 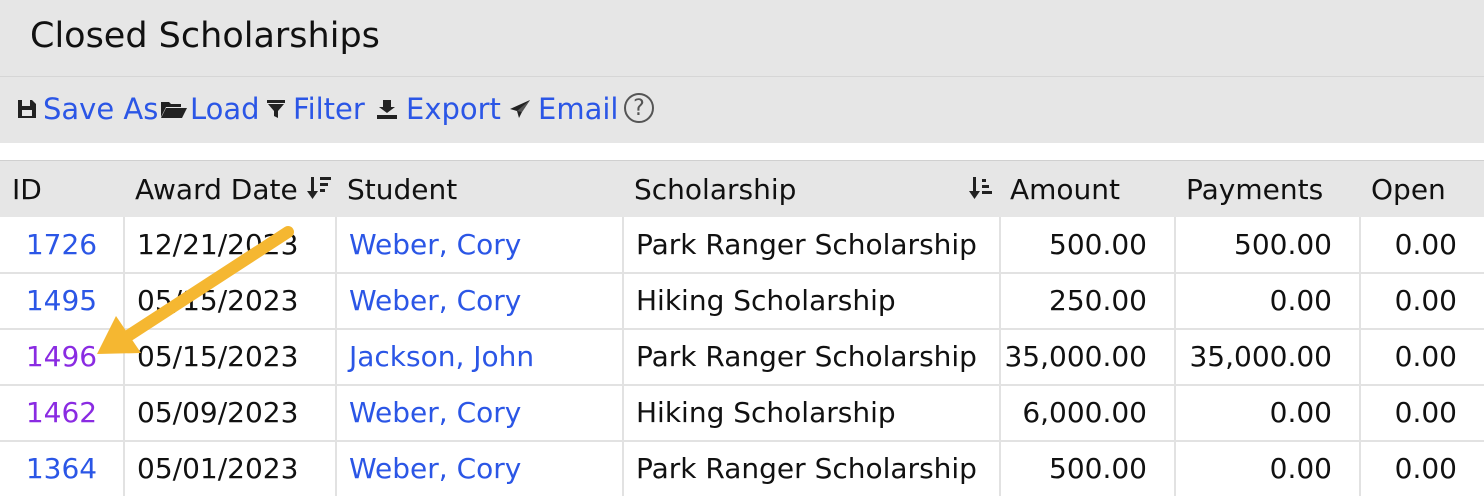 What do you see at coordinates (578, 109) in the screenshot?
I see `email-label: Email` at bounding box center [578, 109].